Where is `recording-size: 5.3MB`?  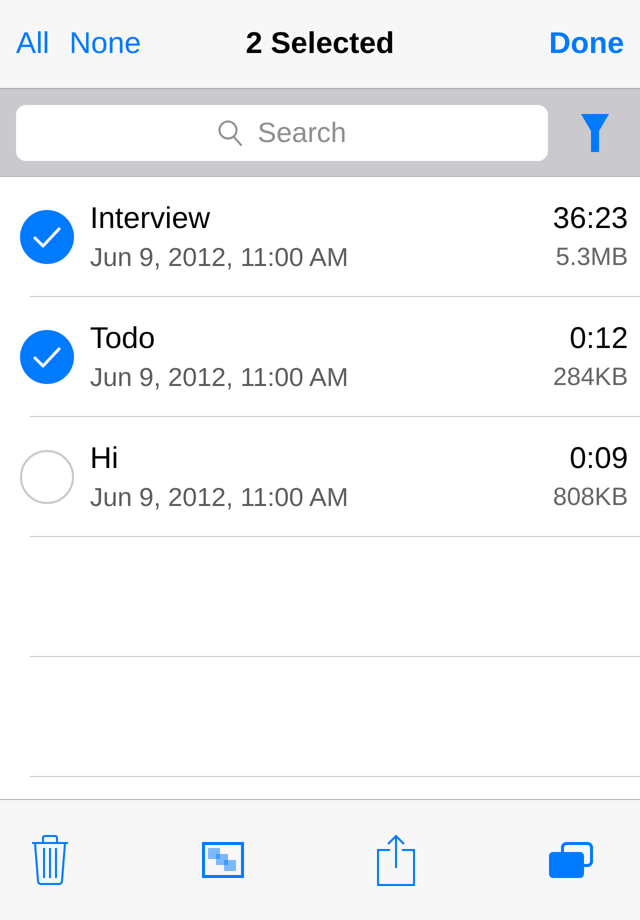
recording-size: 5.3MB is located at coordinates (592, 257).